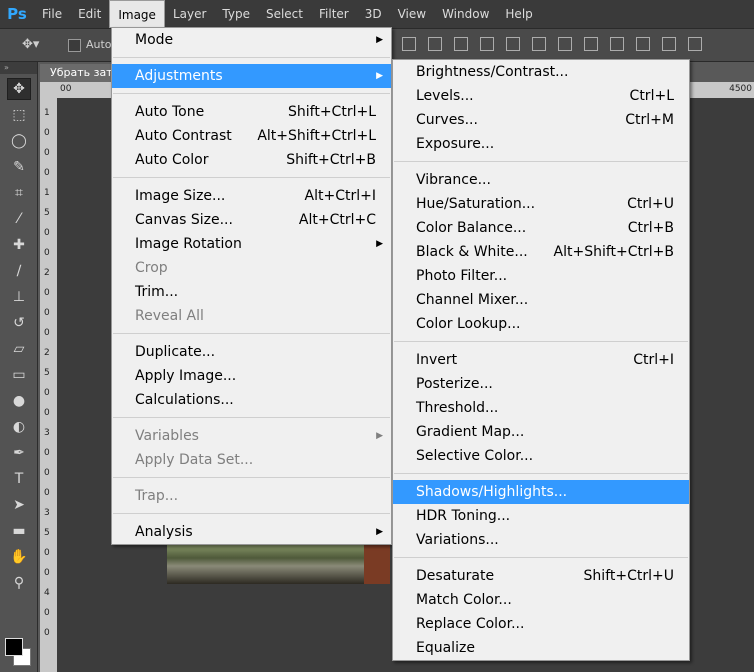 This screenshot has height=672, width=754. I want to click on brush-tool-icon: ∕, so click(19, 271).